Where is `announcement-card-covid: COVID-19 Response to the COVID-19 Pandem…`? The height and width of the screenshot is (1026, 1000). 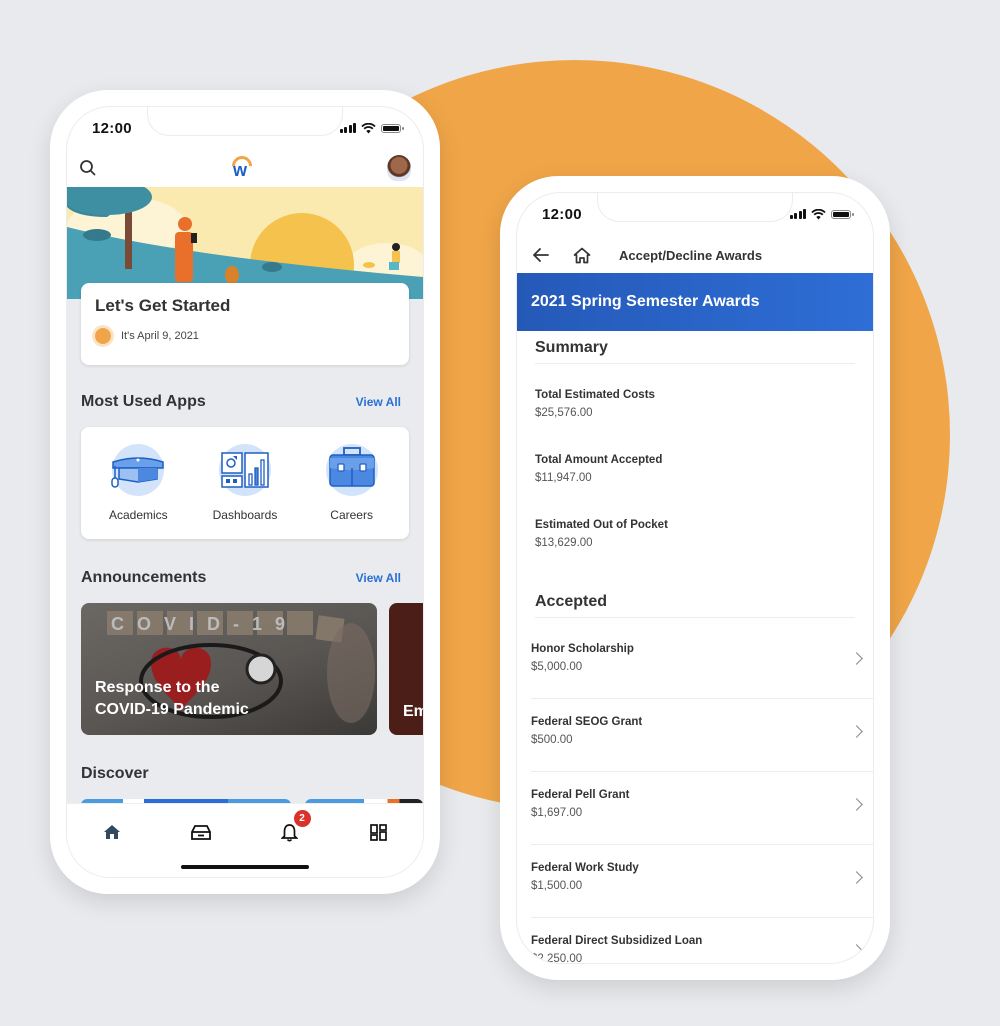
announcement-card-covid: COVID-19 Response to the COVID-19 Pandem… is located at coordinates (229, 669).